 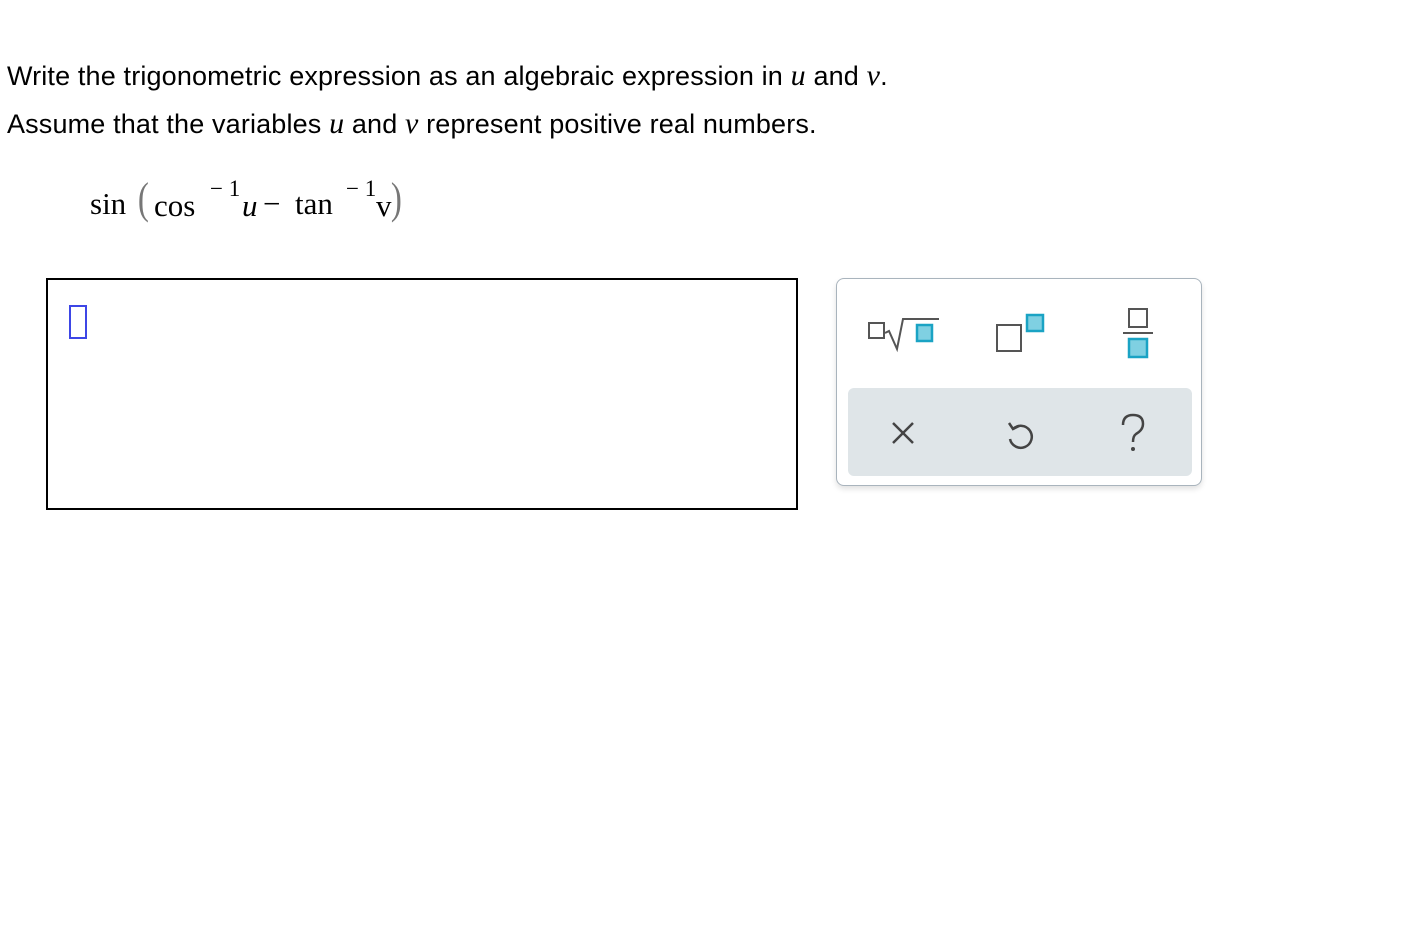 I want to click on clear-button, so click(x=903, y=433).